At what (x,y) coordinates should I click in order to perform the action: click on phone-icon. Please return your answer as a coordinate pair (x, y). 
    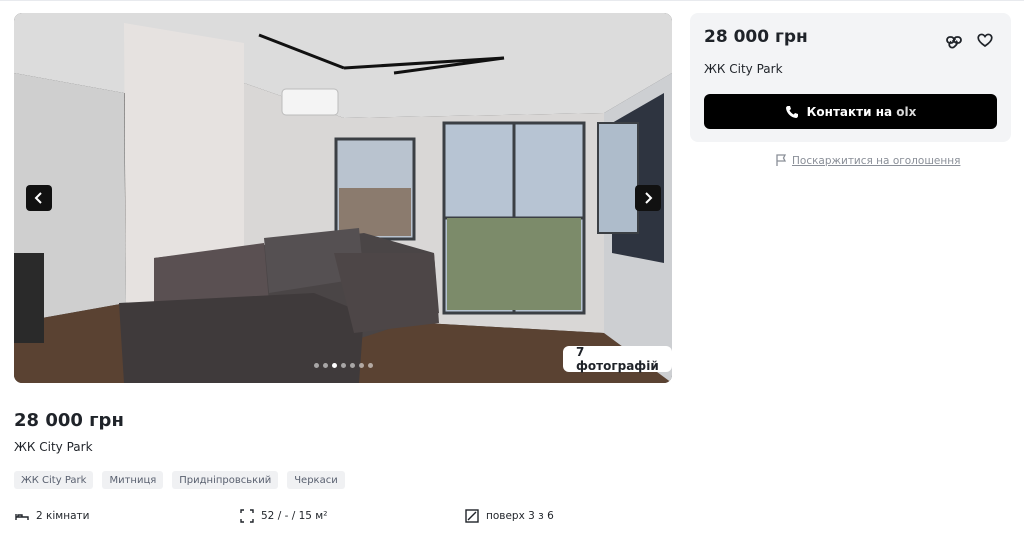
    Looking at the image, I should click on (791, 111).